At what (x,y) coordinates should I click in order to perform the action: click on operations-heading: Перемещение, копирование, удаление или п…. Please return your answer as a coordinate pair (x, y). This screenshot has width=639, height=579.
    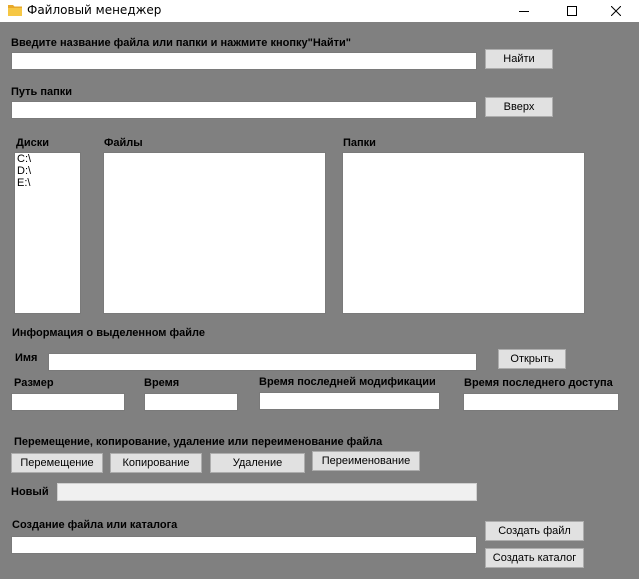
    Looking at the image, I should click on (198, 442).